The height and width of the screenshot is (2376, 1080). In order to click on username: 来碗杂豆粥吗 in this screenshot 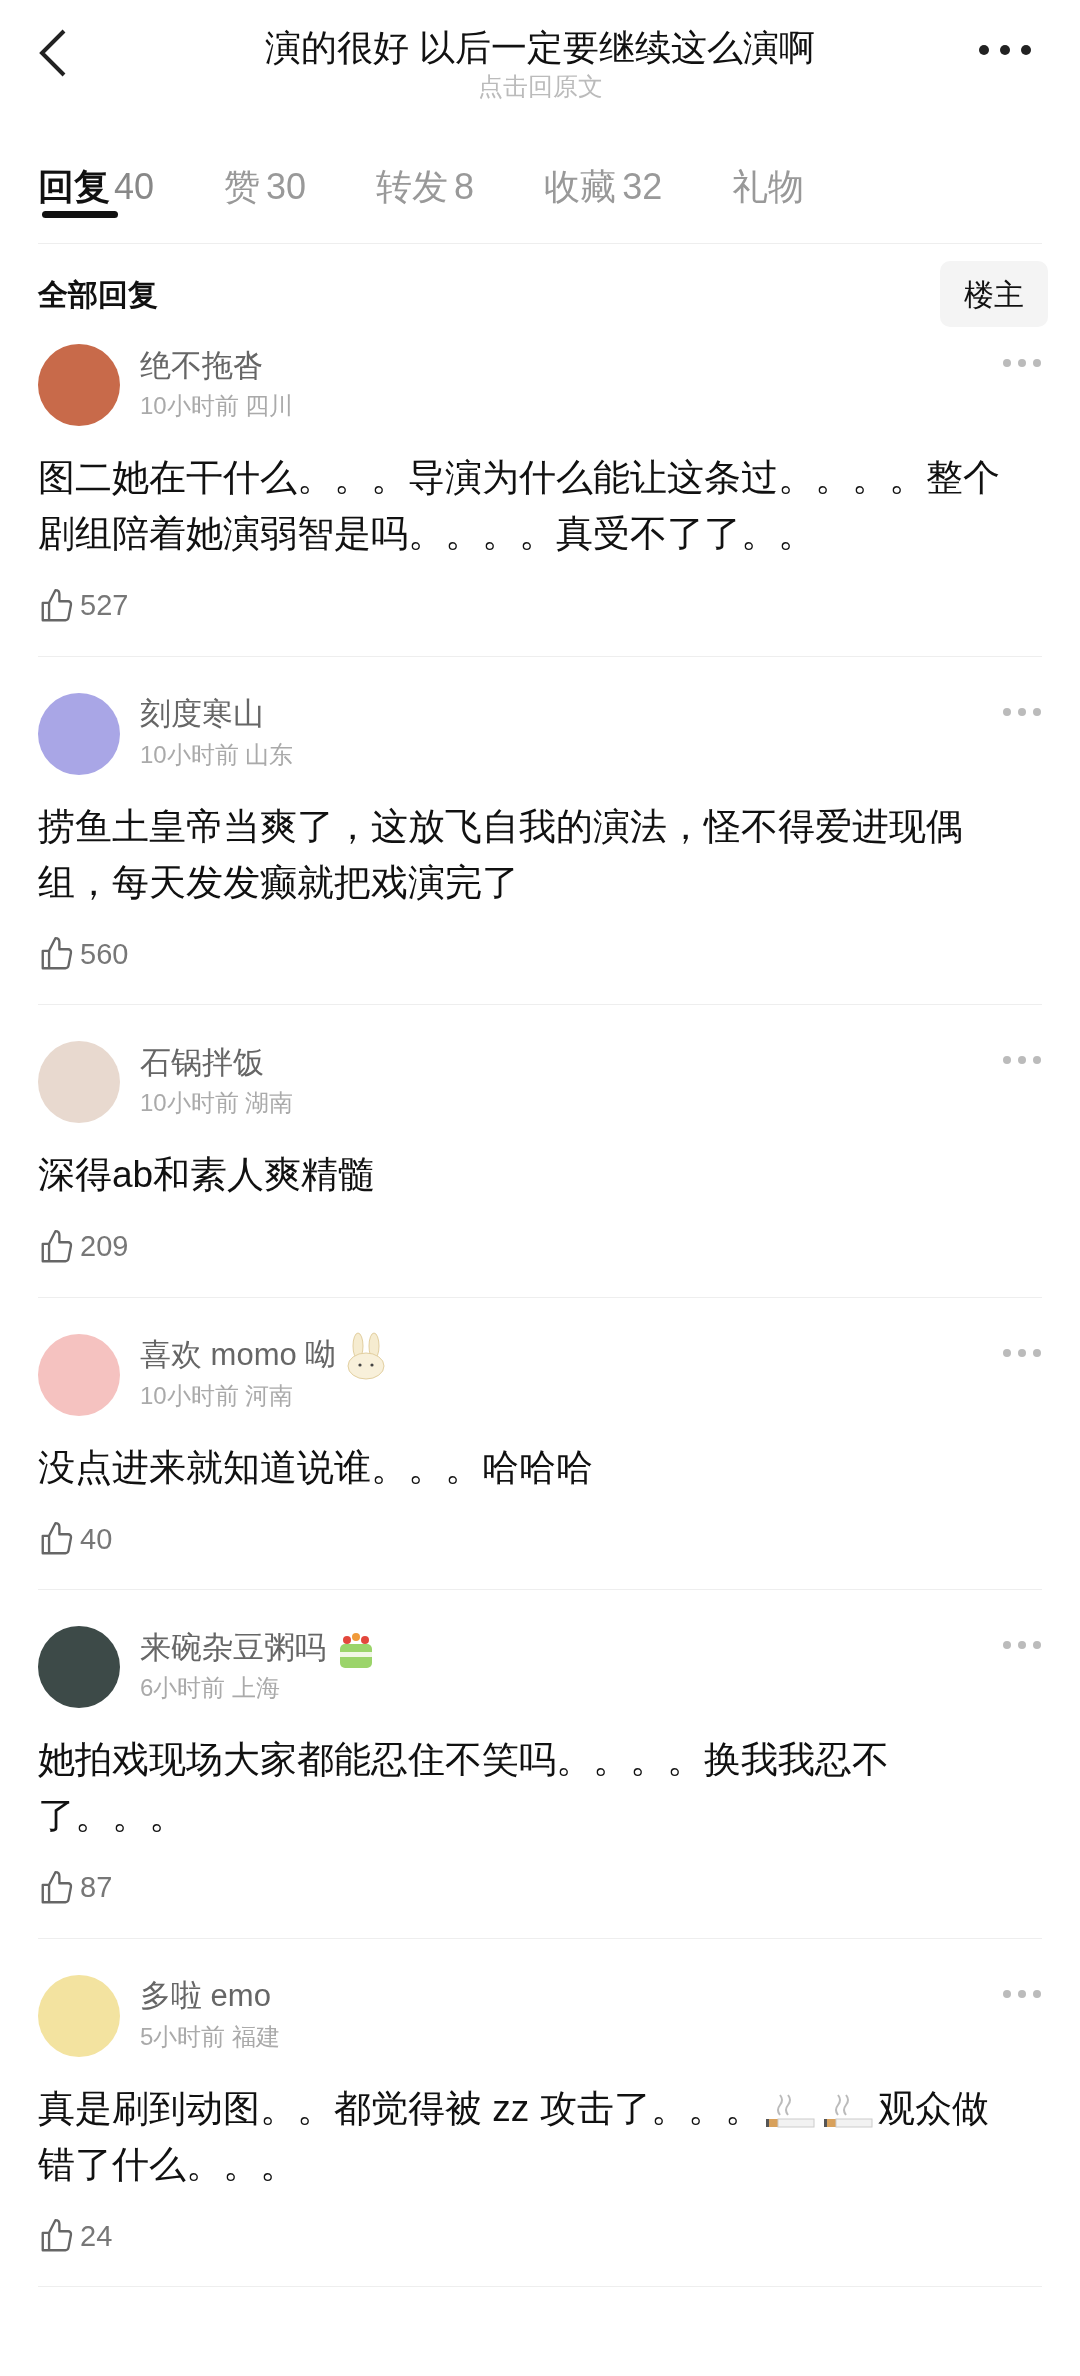, I will do `click(233, 1648)`.